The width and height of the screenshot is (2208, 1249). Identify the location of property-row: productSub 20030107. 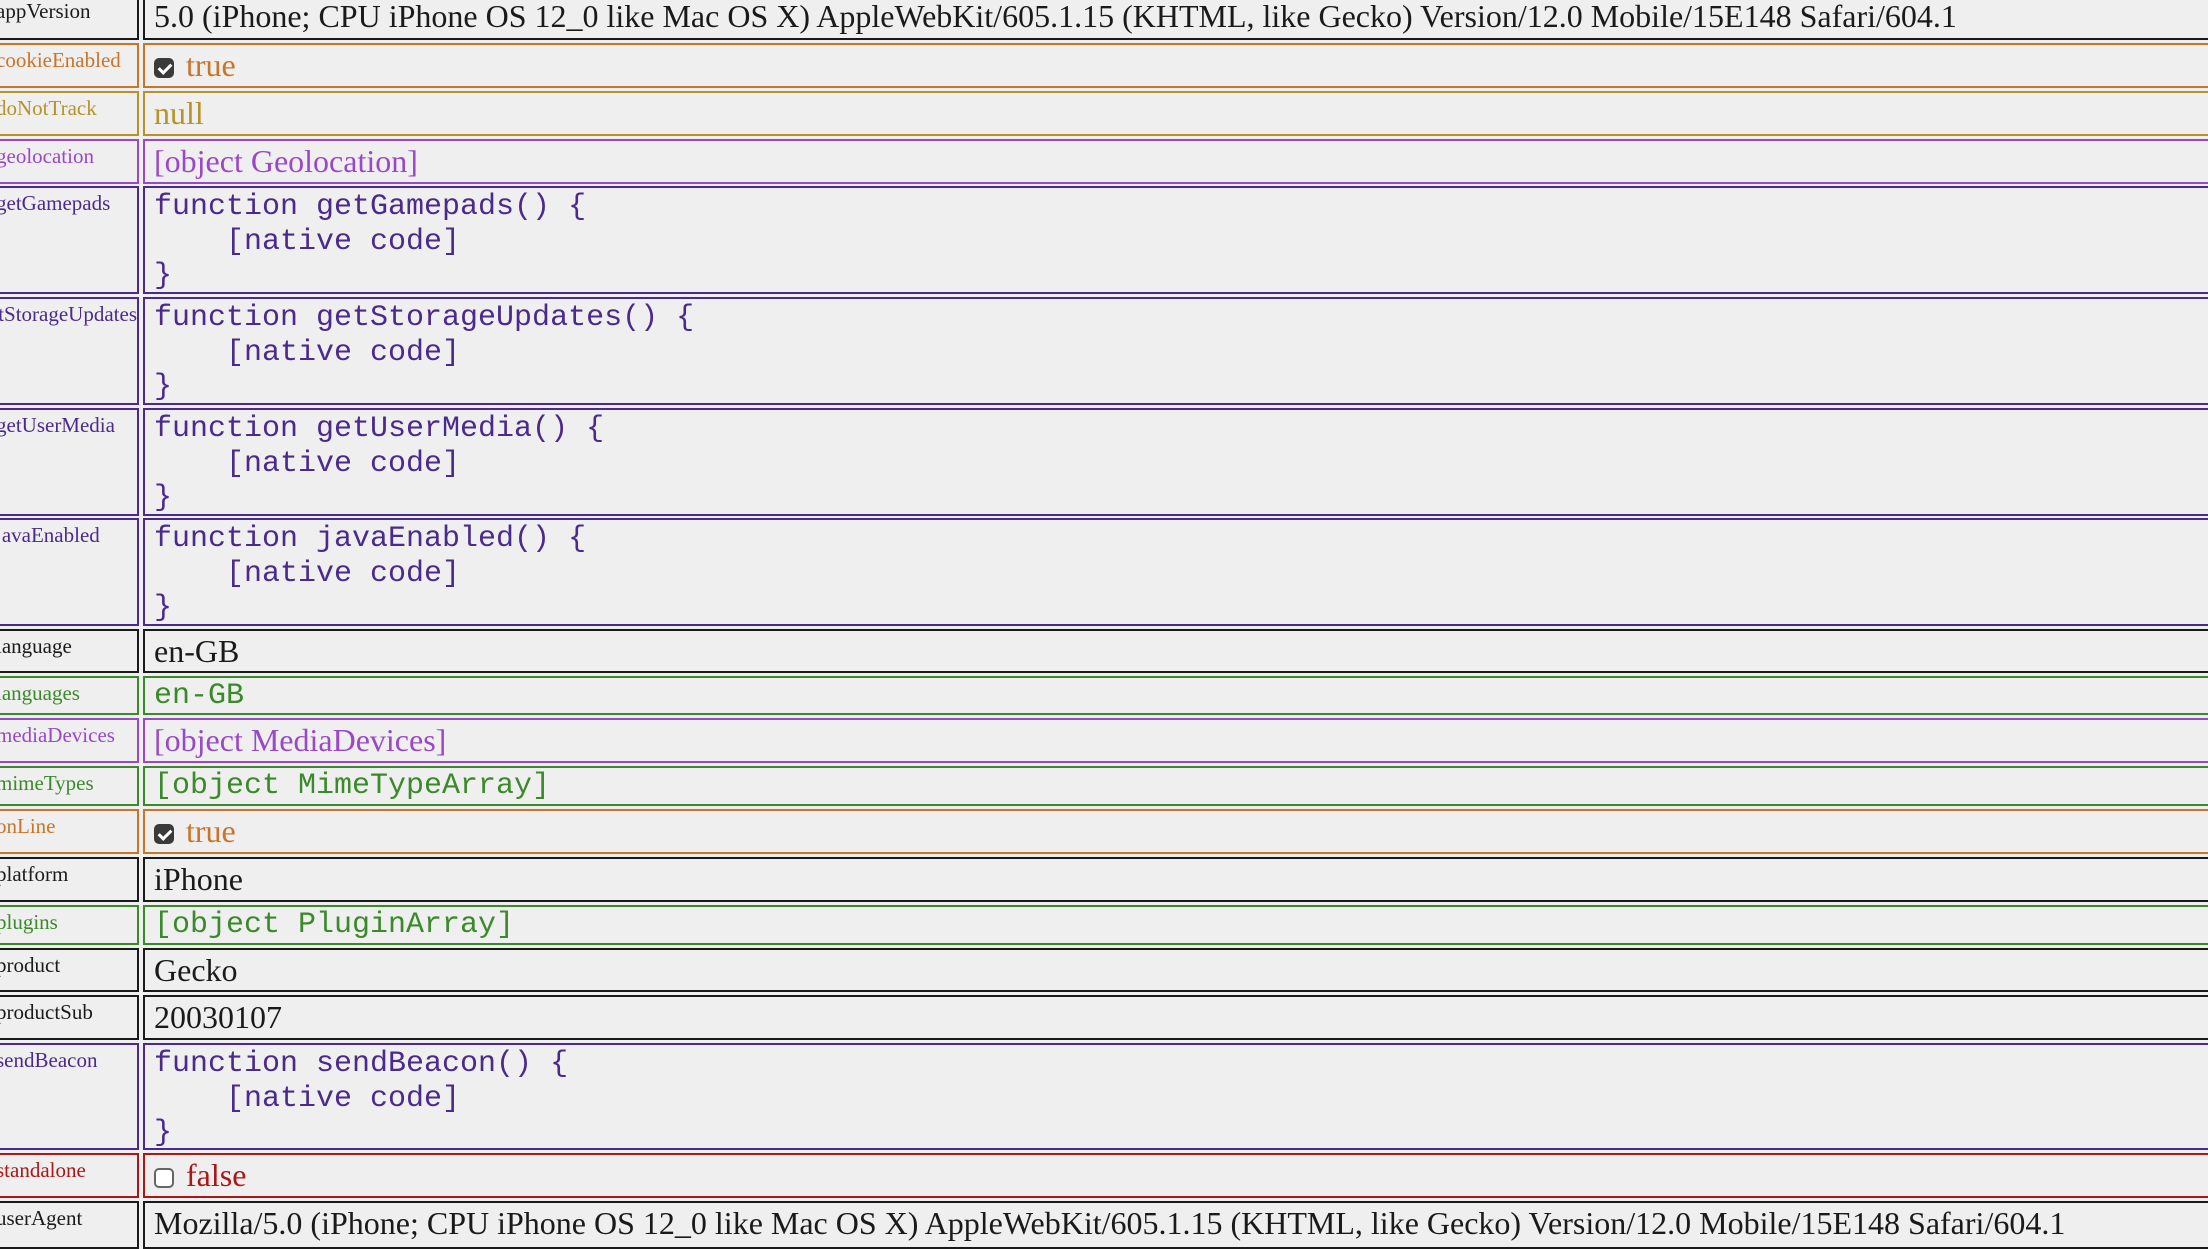
(1104, 1017).